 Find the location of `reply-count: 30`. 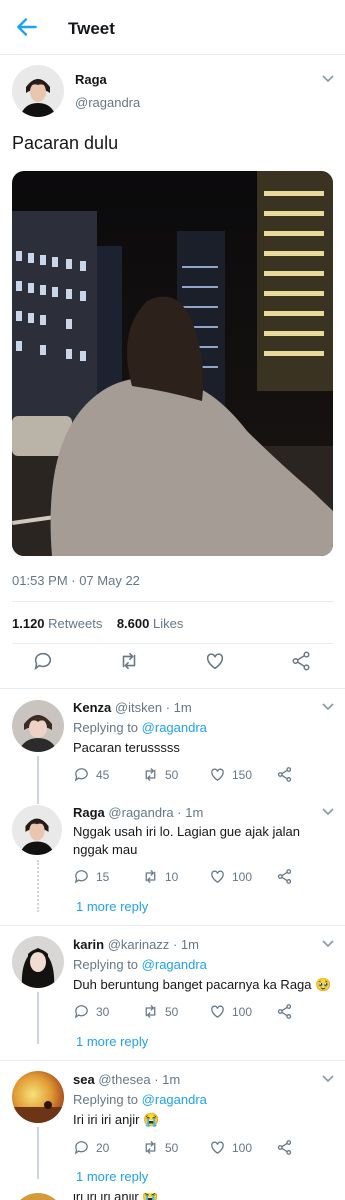

reply-count: 30 is located at coordinates (103, 1011).